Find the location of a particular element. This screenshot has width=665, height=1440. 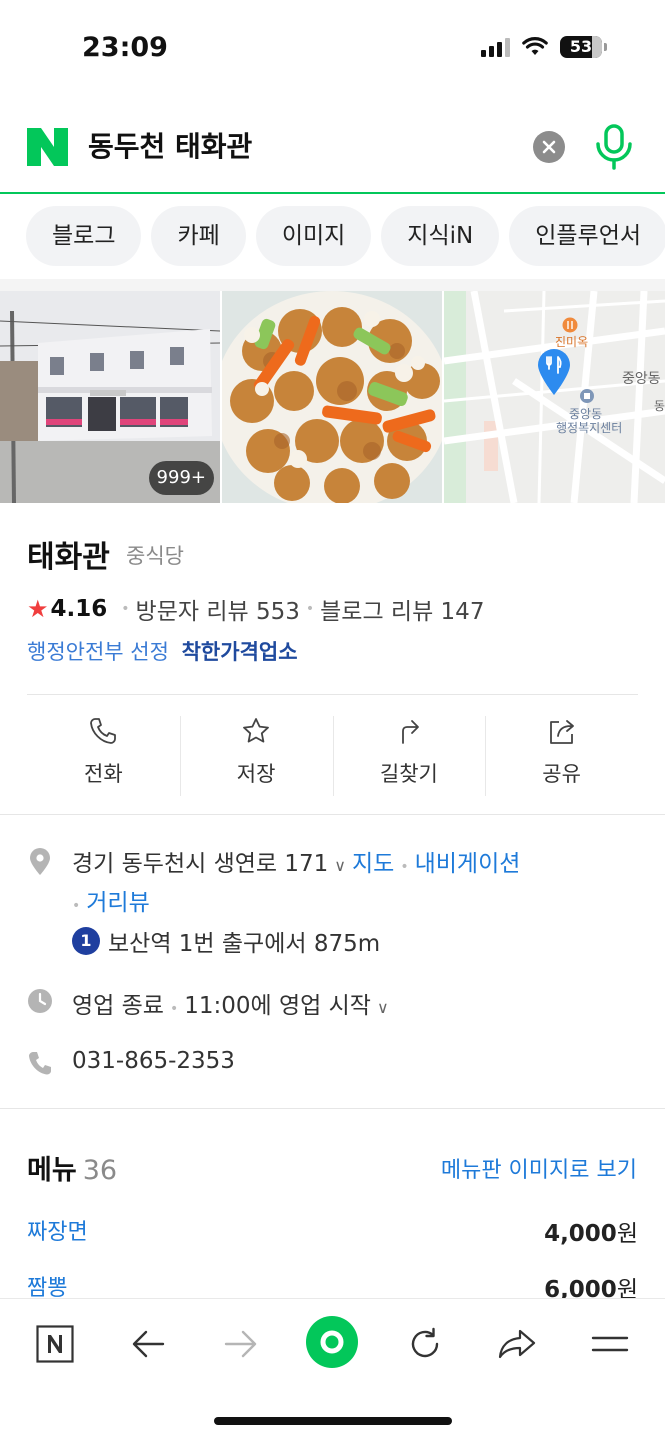

share-button: 공유 is located at coordinates (561, 756).